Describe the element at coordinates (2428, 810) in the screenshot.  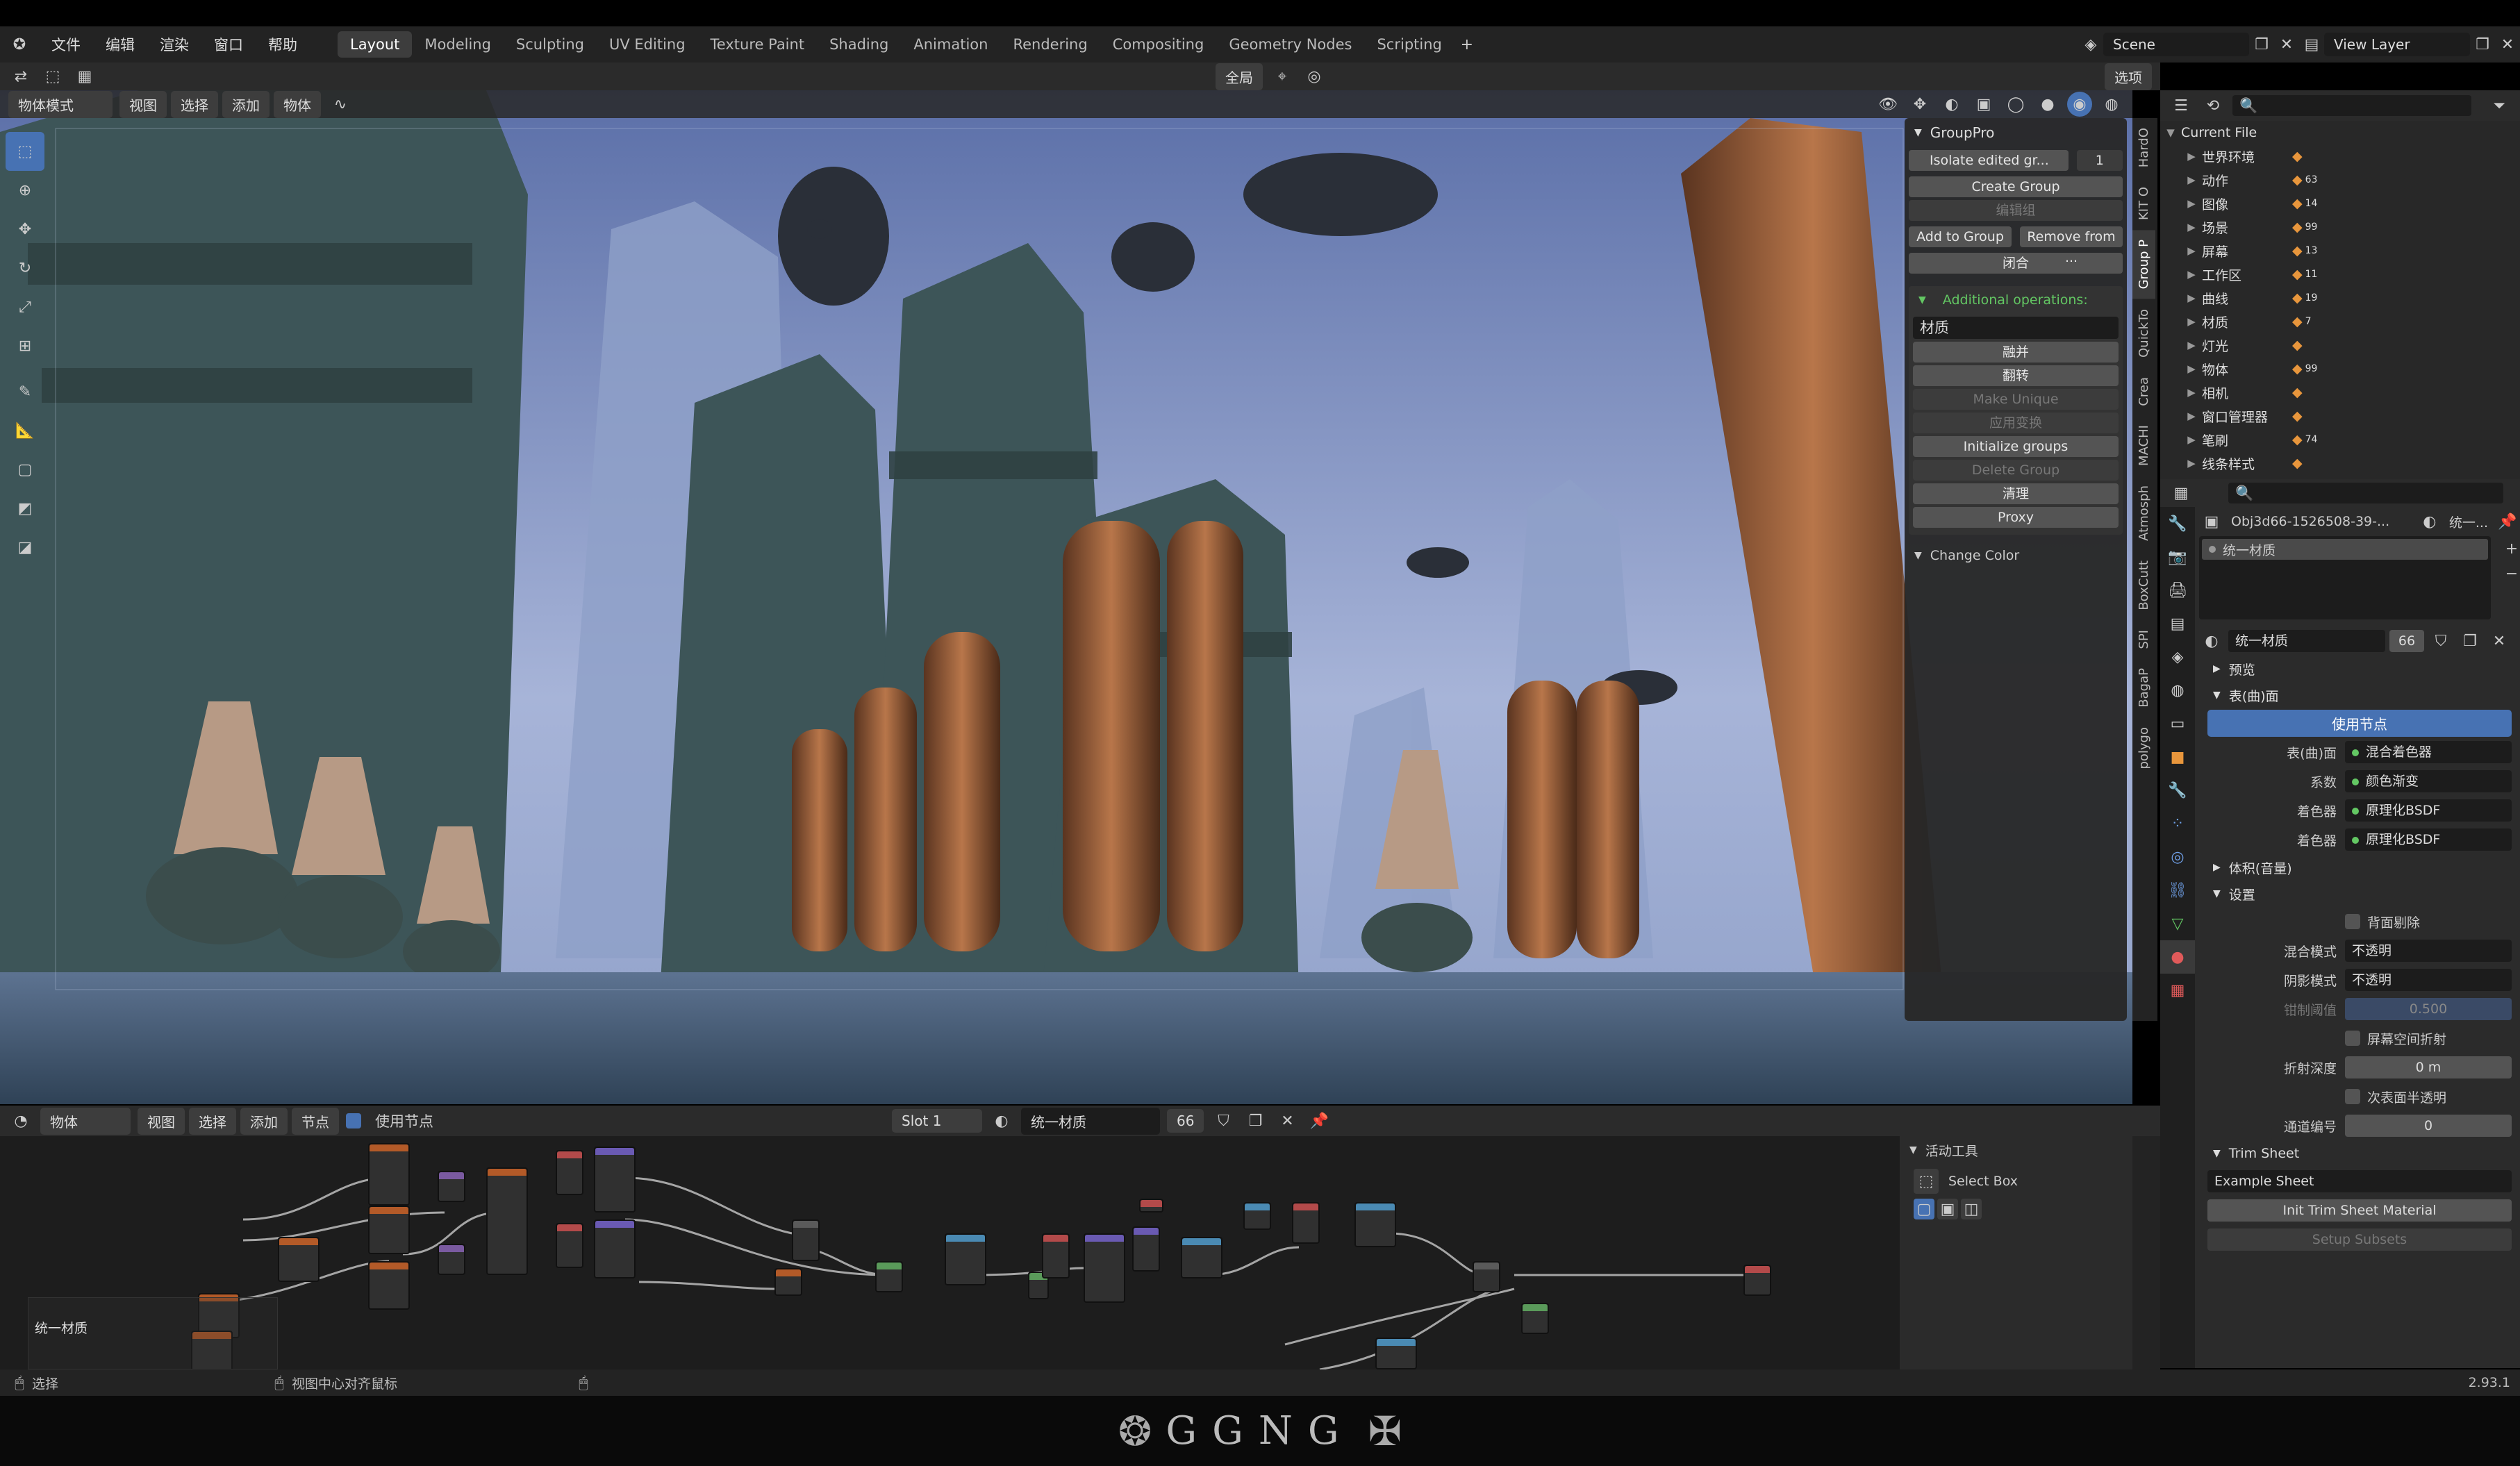
I see `shader1-field: 原理化BSDF` at that location.